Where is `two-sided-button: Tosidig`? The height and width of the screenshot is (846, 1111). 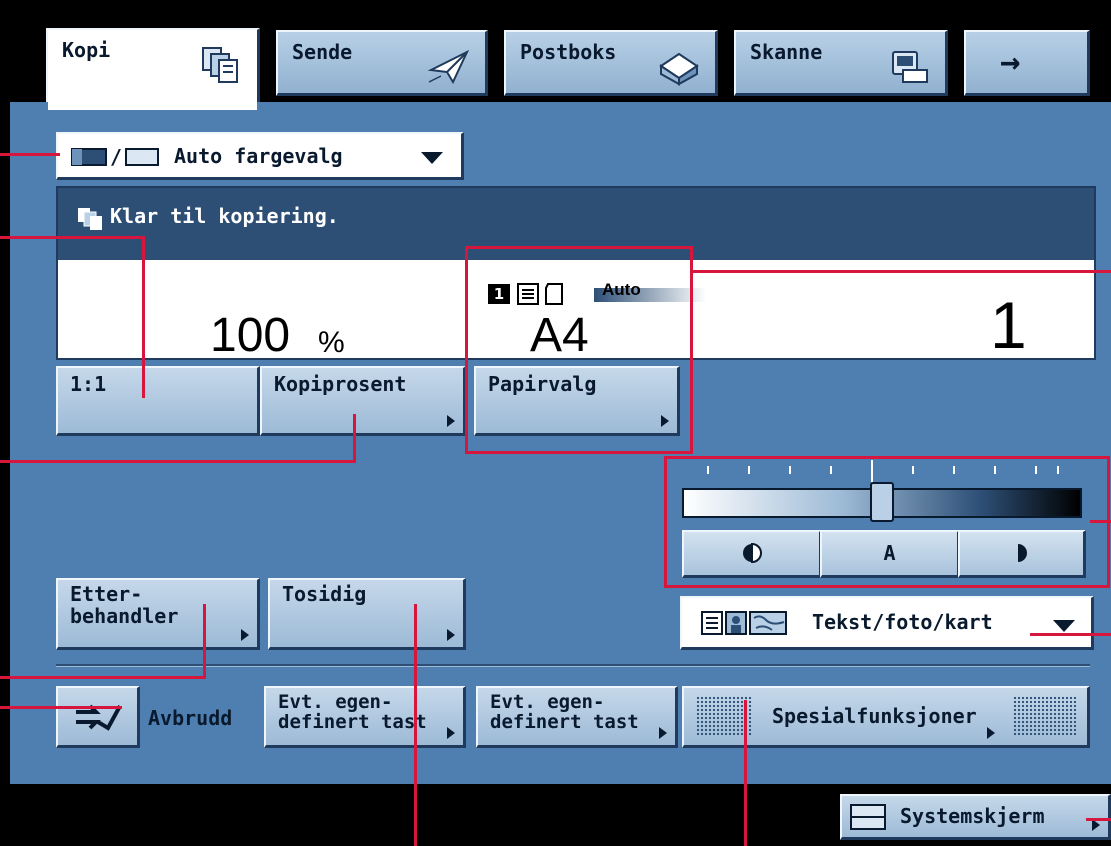
two-sided-button: Tosidig is located at coordinates (367, 614).